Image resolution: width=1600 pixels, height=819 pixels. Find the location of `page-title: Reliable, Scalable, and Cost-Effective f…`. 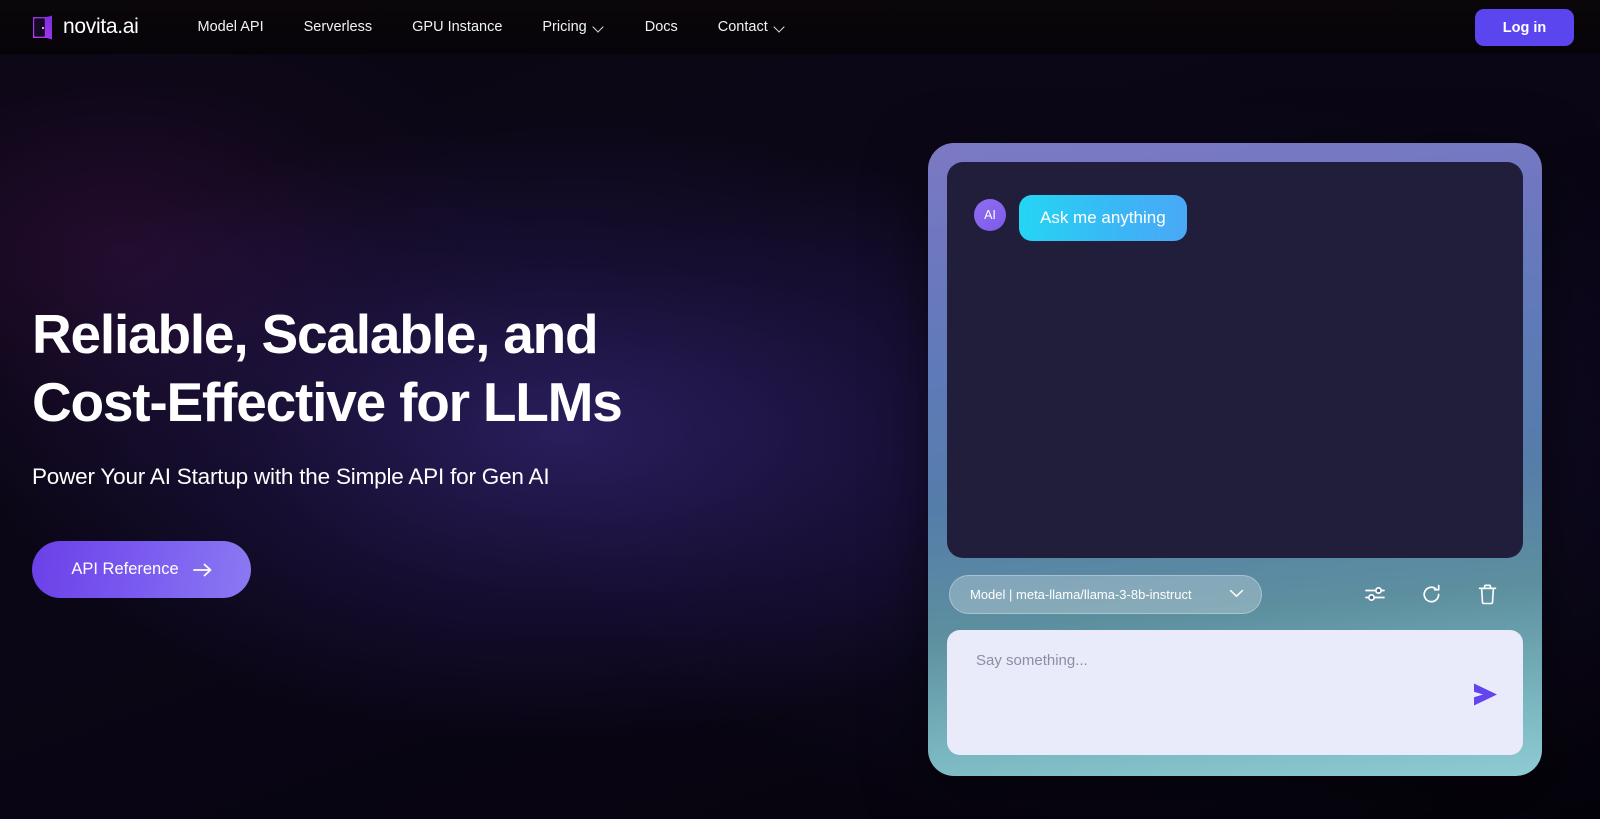

page-title: Reliable, Scalable, and Cost-Effective f… is located at coordinates (327, 368).